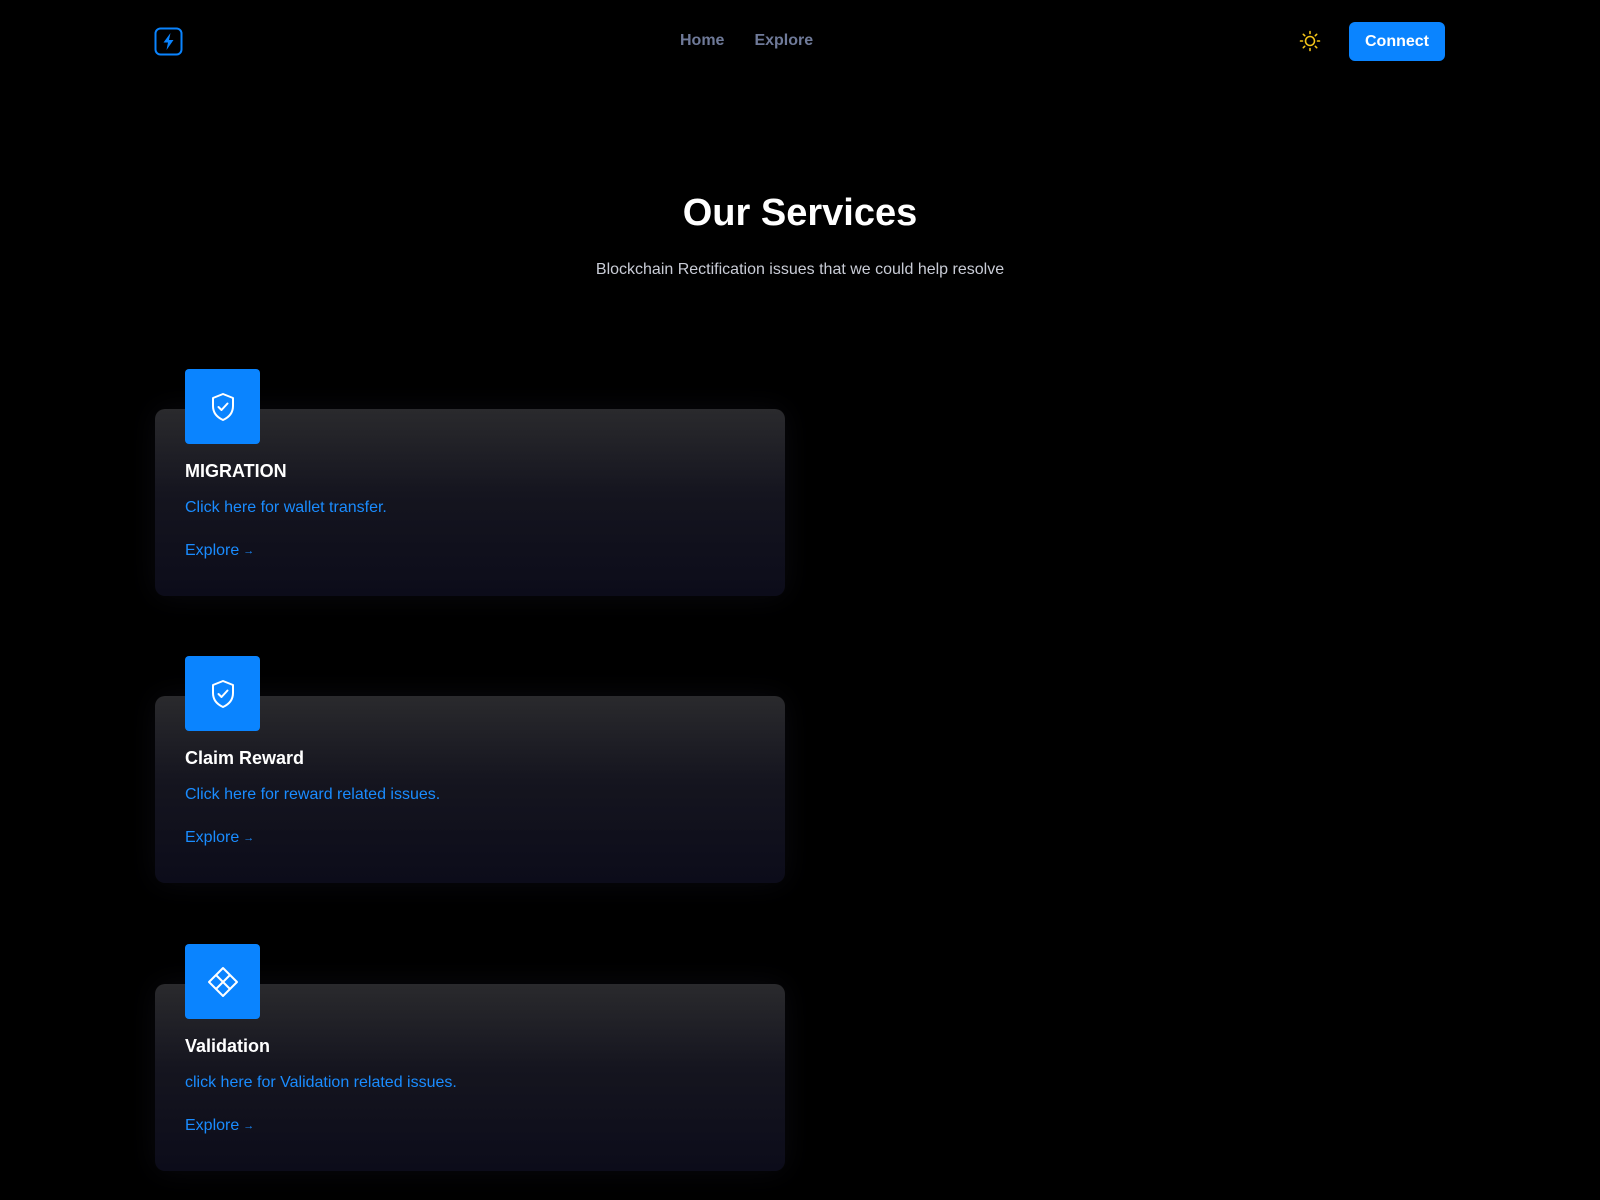 The image size is (1600, 1200). What do you see at coordinates (236, 471) in the screenshot?
I see `card-title: MIGRATION` at bounding box center [236, 471].